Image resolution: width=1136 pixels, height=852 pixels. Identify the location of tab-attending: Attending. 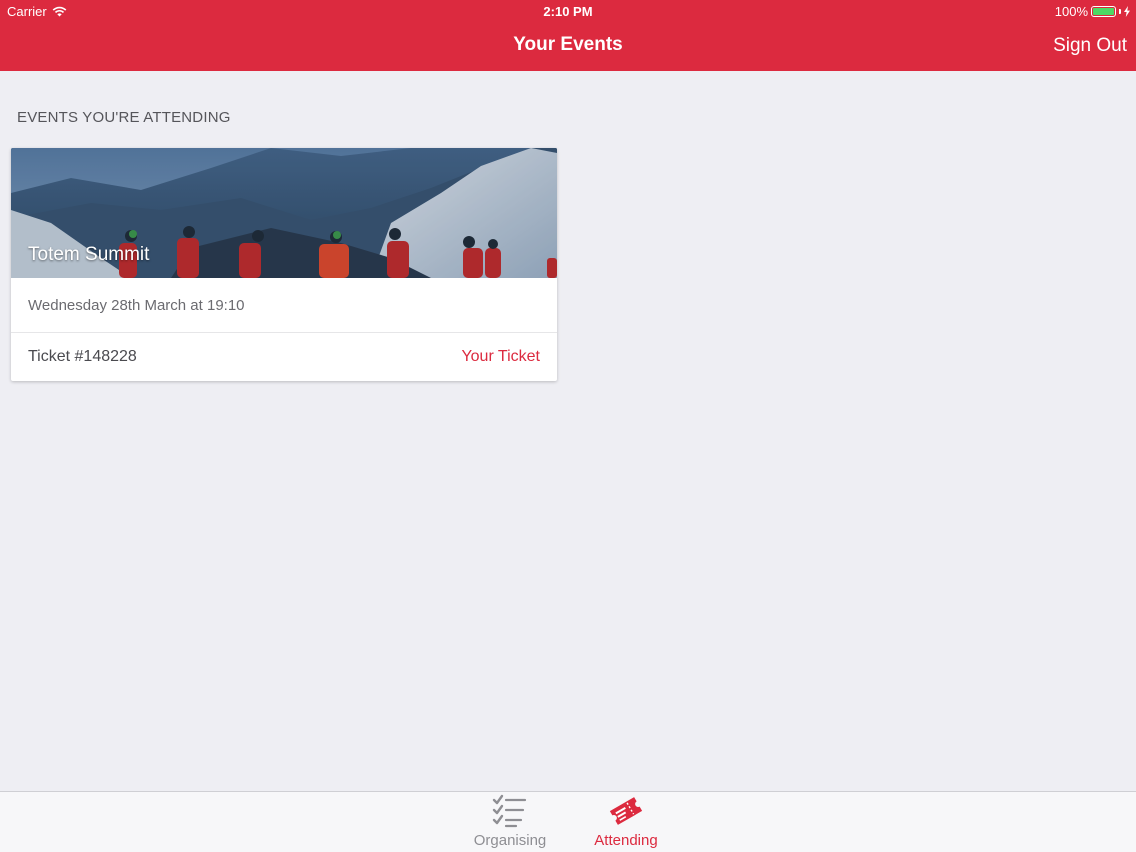
(626, 821).